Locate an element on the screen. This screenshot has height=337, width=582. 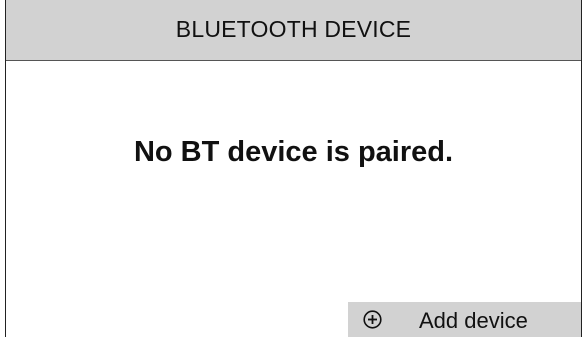
add-device-button: Add device is located at coordinates (464, 319).